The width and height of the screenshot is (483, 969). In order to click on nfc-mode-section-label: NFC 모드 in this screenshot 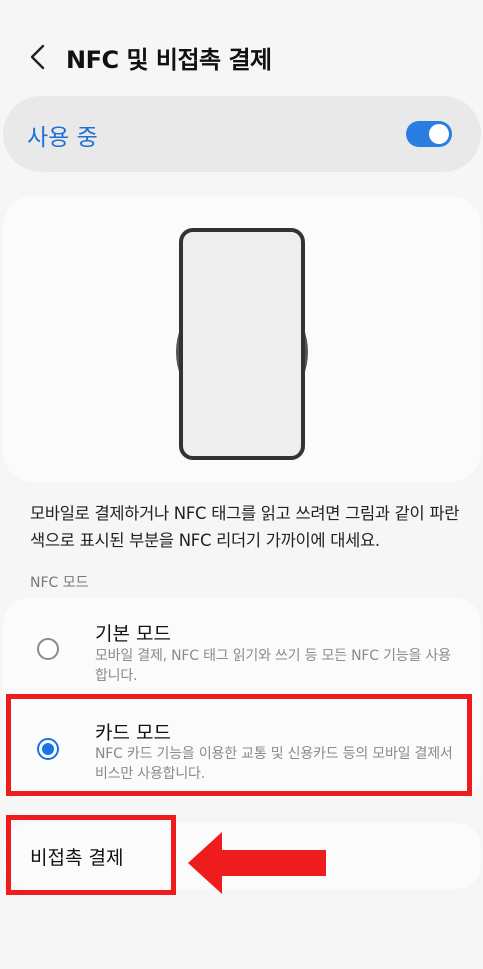, I will do `click(59, 583)`.